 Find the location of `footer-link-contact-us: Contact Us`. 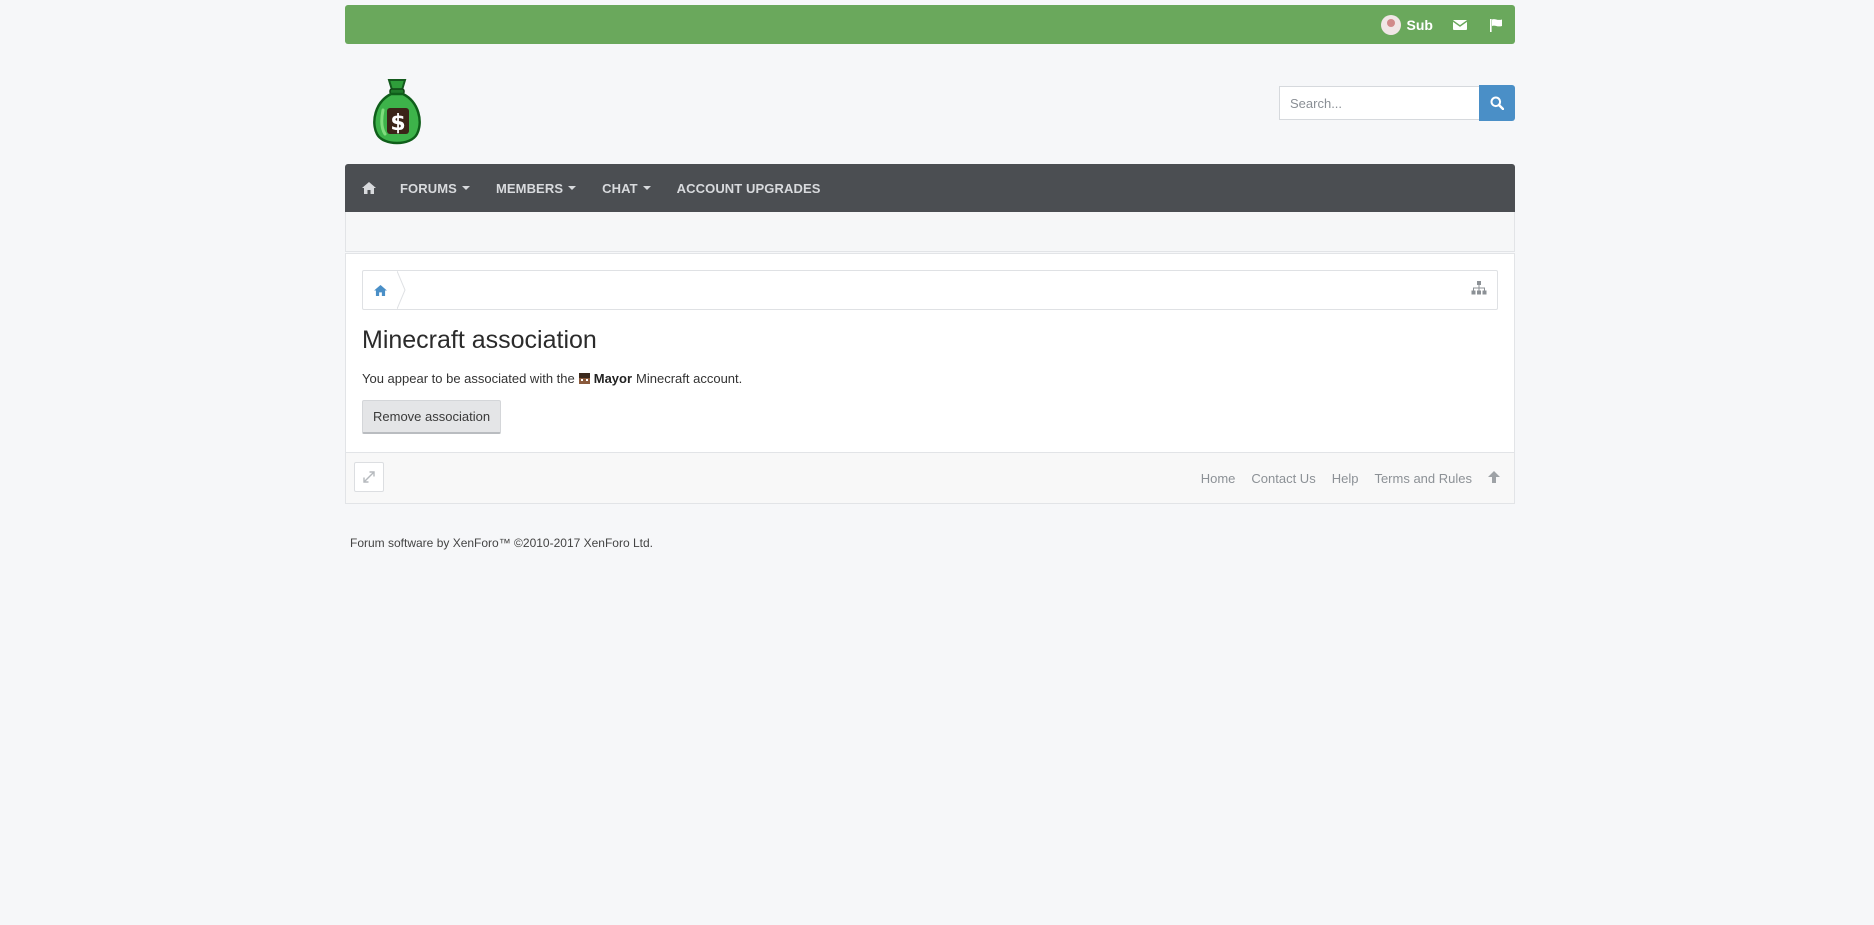

footer-link-contact-us: Contact Us is located at coordinates (1283, 478).